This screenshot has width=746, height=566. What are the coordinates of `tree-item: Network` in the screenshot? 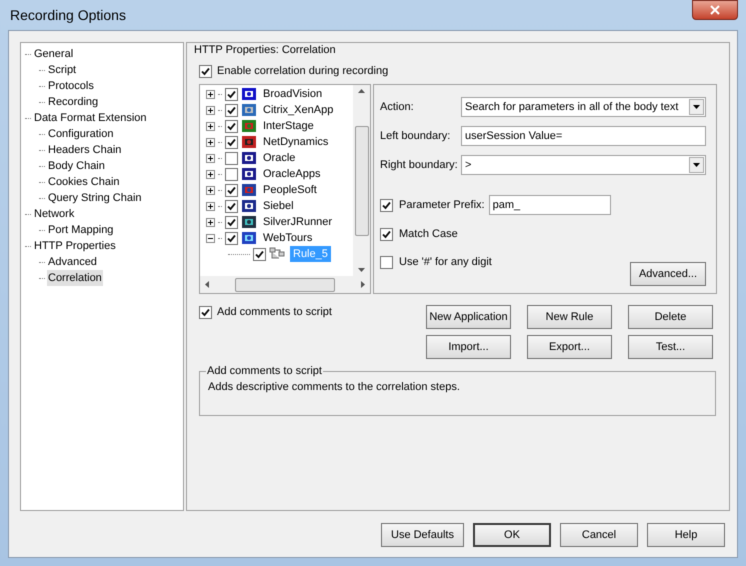 It's located at (54, 214).